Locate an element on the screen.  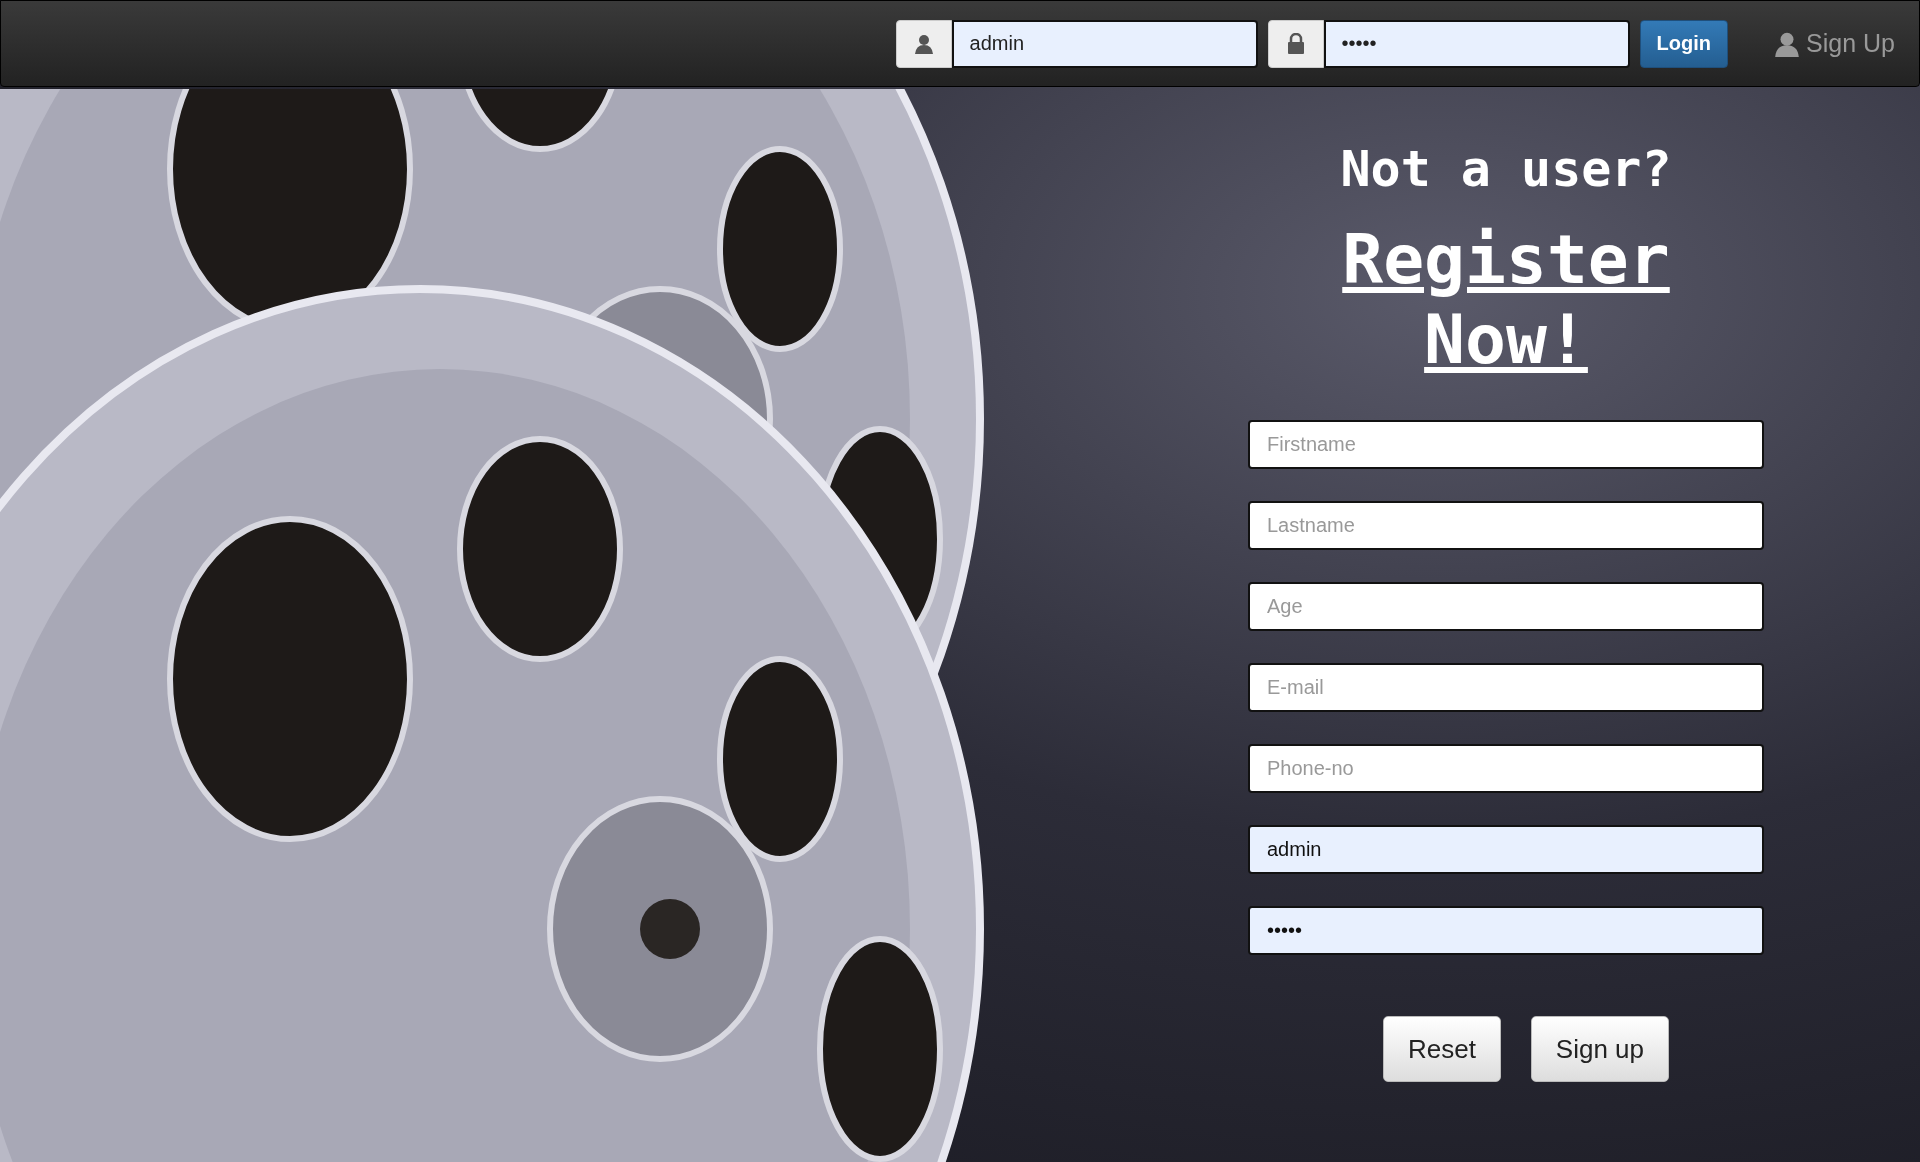
sign-up-button: Sign up is located at coordinates (1600, 1049).